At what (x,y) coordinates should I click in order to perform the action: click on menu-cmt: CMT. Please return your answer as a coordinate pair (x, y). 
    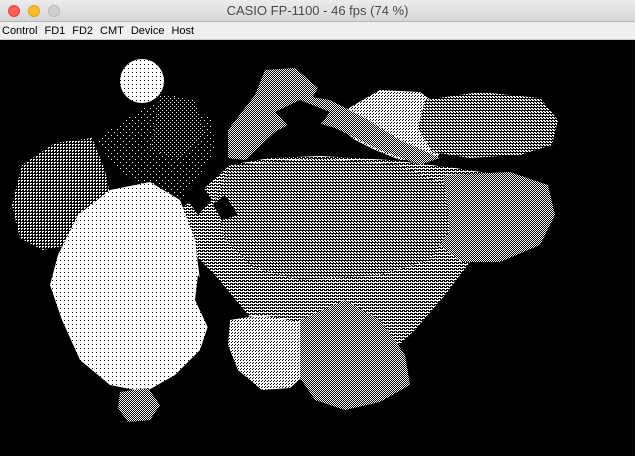
    Looking at the image, I should click on (114, 31).